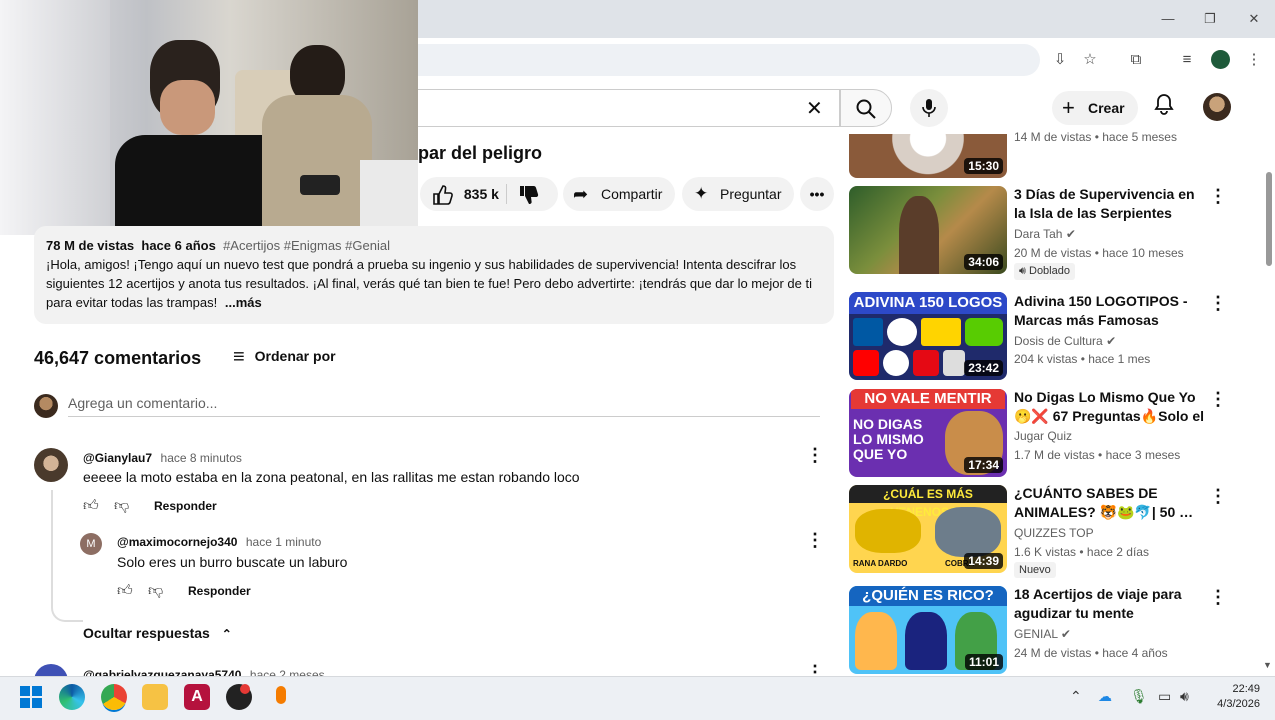  I want to click on edge-icon, so click(72, 697).